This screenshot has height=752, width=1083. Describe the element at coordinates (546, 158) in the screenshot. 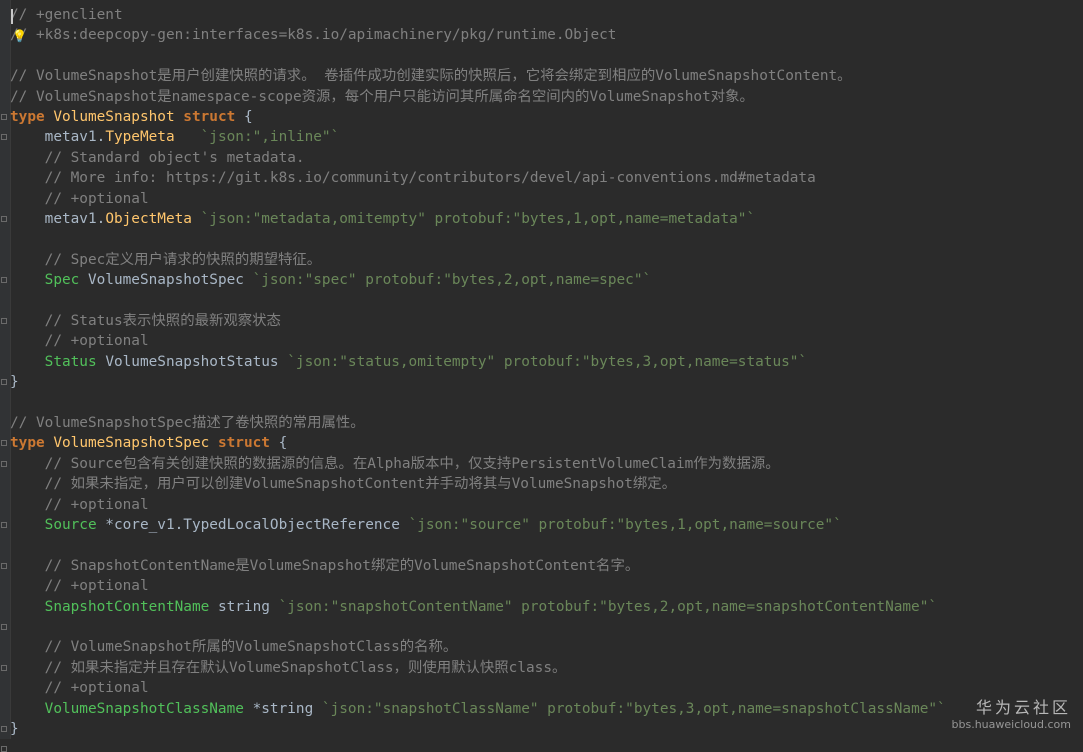

I see `code-line: // Standard object's metadata.` at that location.